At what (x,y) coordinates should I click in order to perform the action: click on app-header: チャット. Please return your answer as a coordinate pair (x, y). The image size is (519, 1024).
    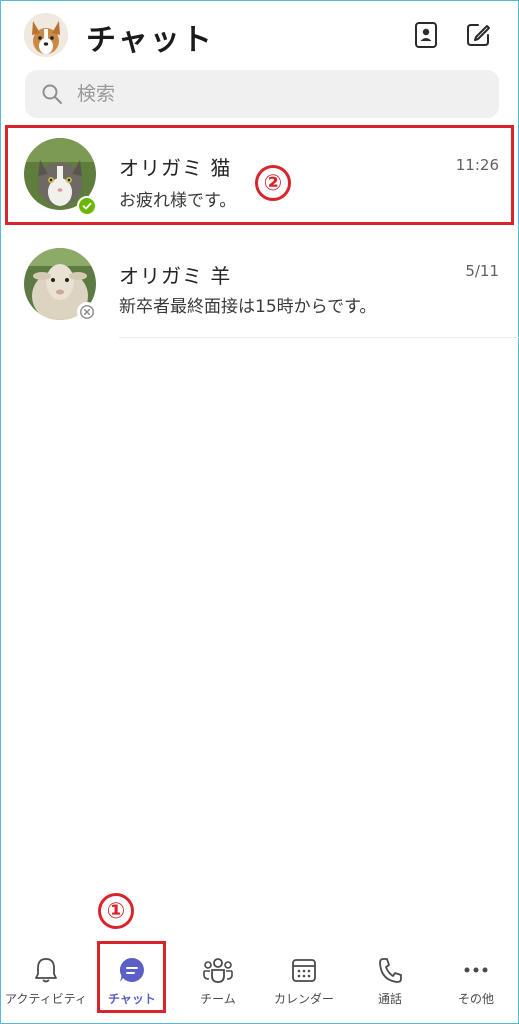
    Looking at the image, I should click on (259, 33).